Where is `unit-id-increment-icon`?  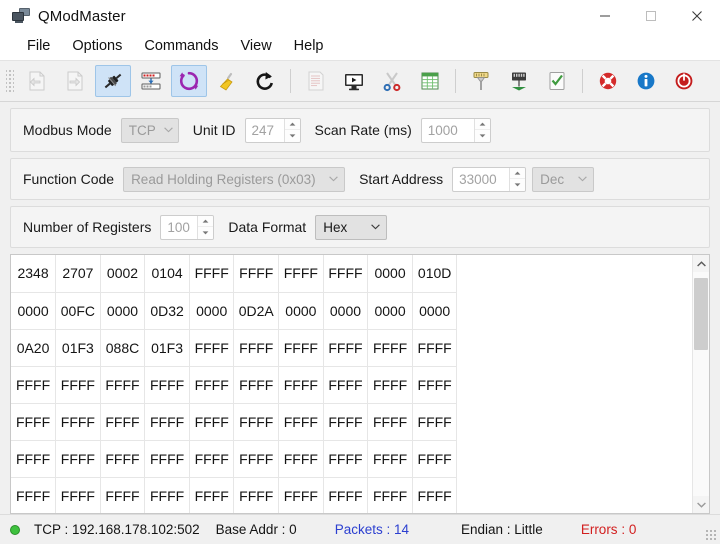 unit-id-increment-icon is located at coordinates (292, 124).